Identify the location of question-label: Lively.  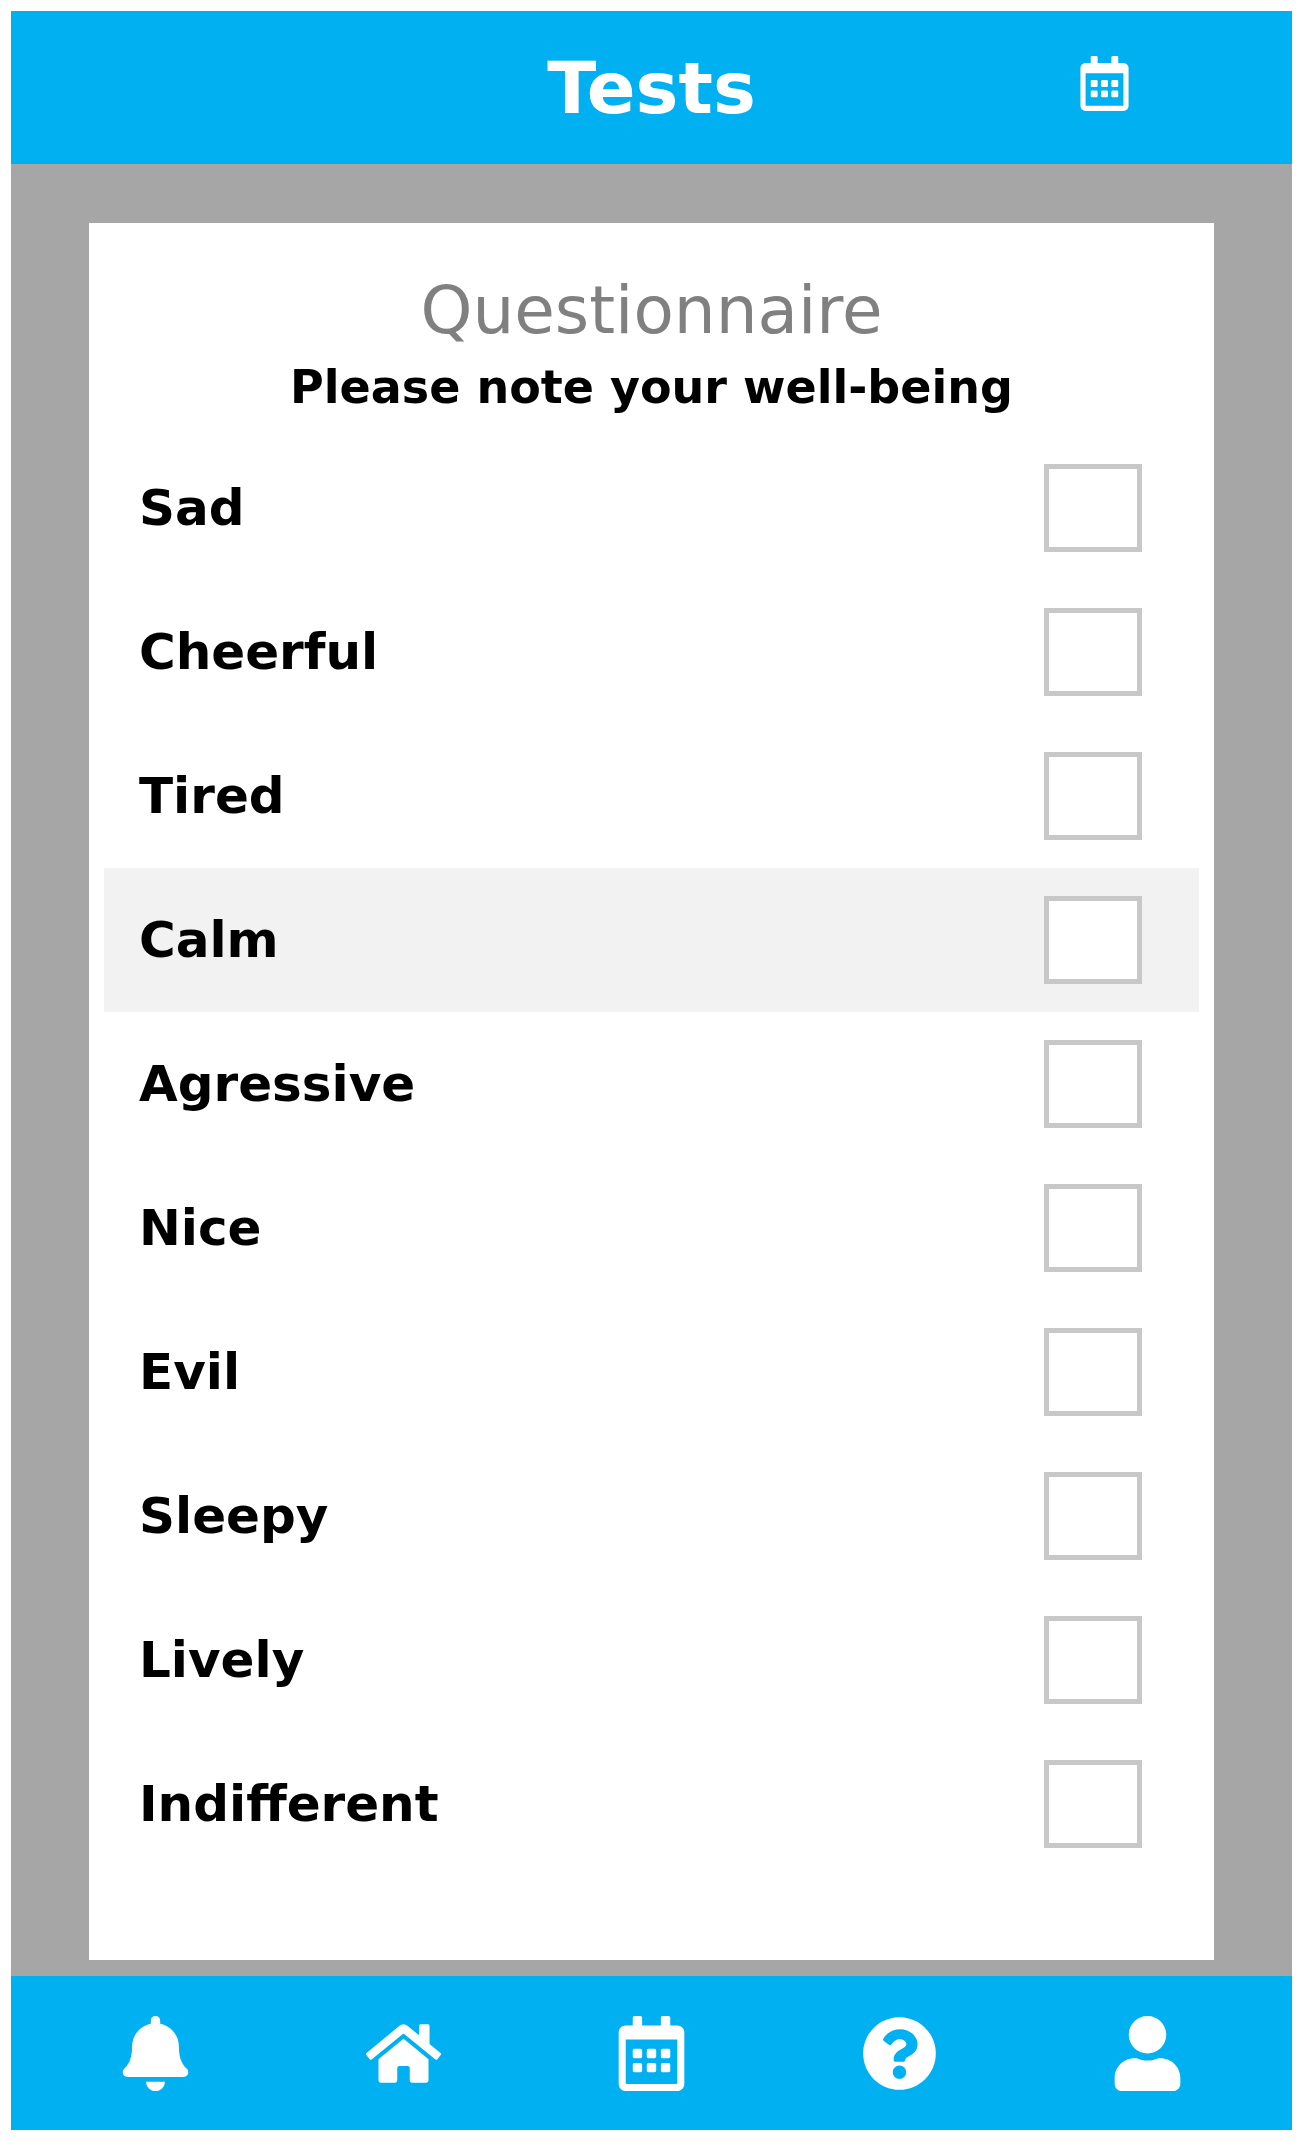
(222, 1660).